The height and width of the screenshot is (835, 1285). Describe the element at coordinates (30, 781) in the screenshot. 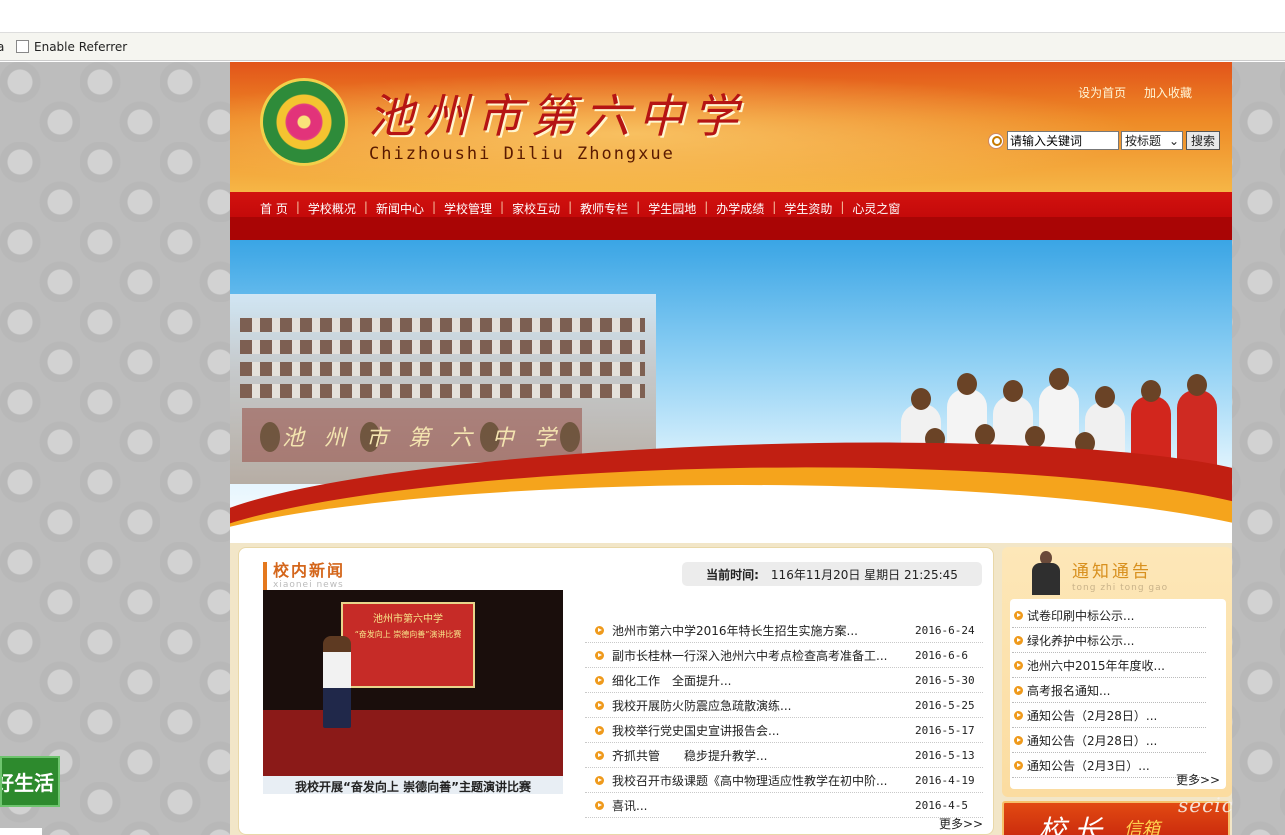

I see `side-advertisement: 好生活` at that location.